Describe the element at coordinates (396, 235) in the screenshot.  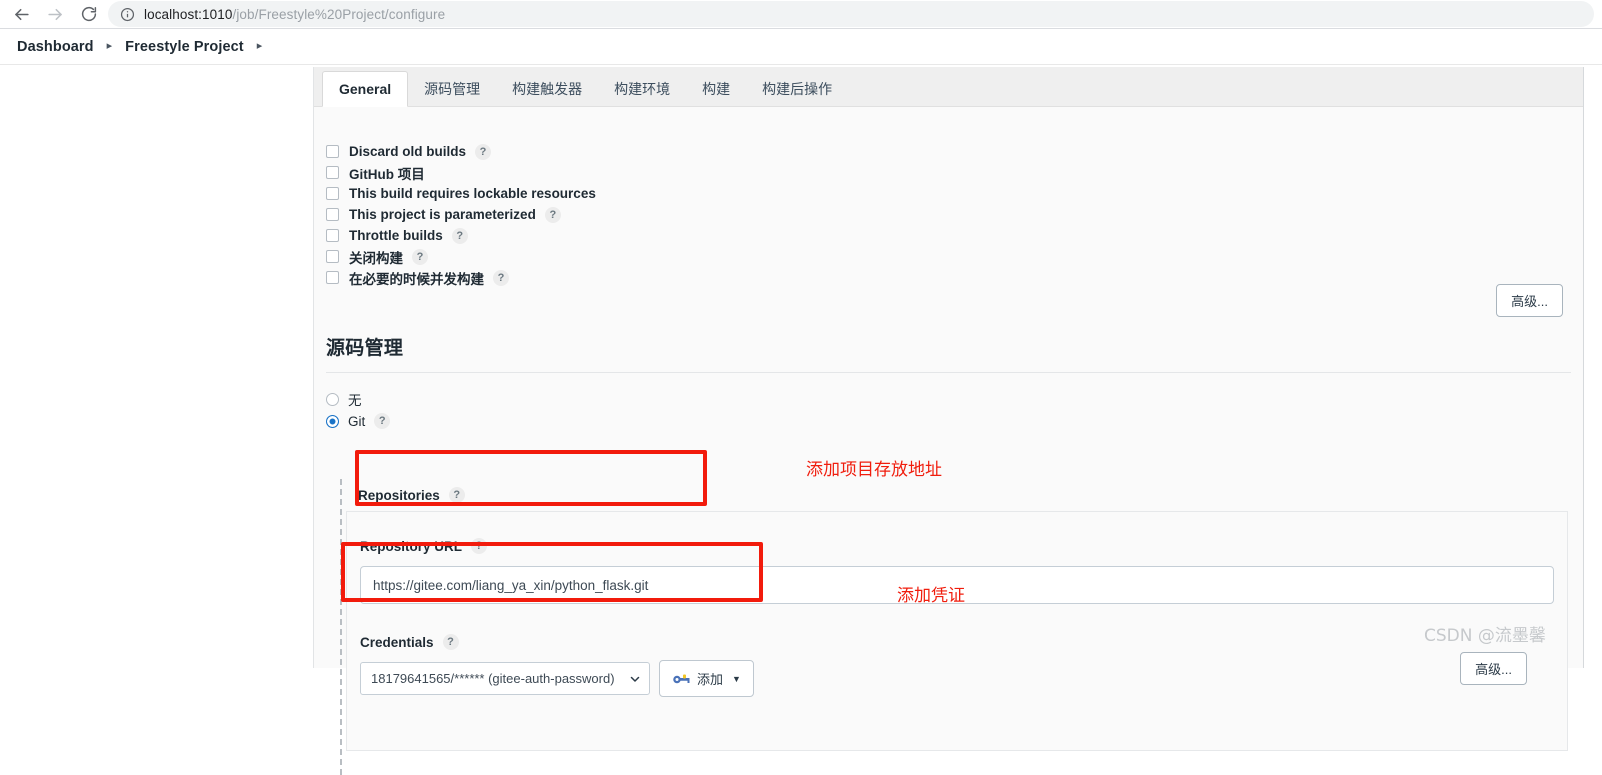
I see `option-label: Throttle builds` at that location.